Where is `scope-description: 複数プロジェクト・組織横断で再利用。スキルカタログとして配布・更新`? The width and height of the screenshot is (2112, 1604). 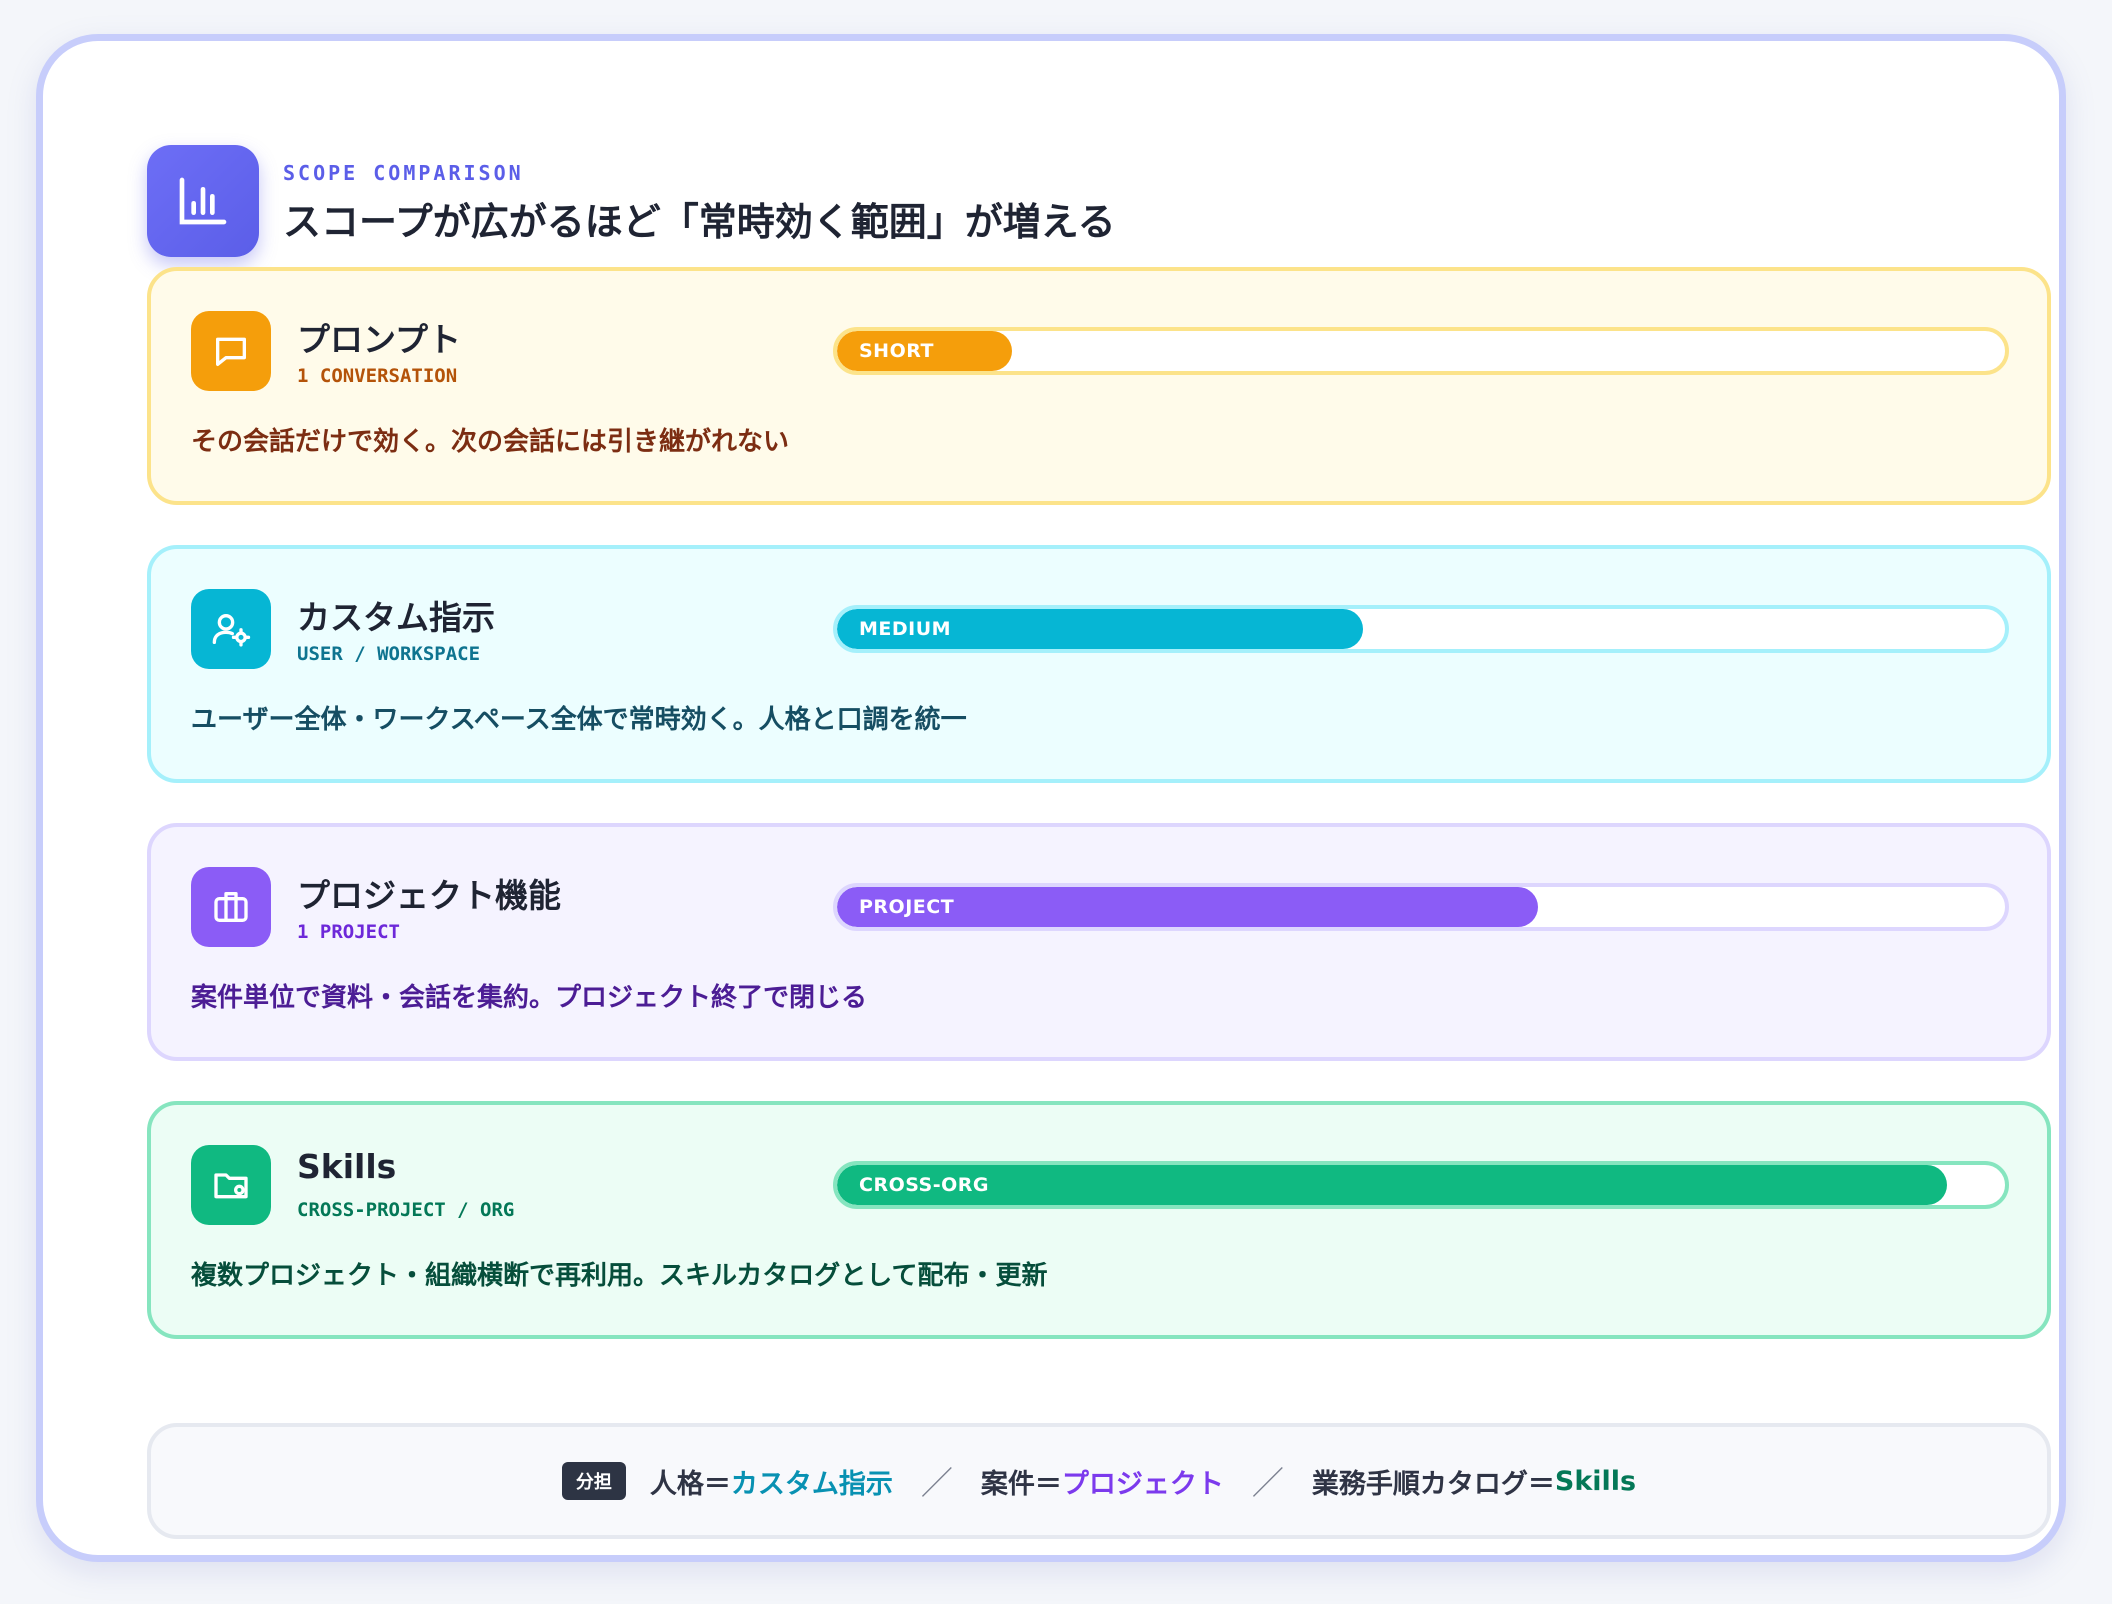
scope-description: 複数プロジェクト・組織横断で再利用。スキルカタログとして配布・更新 is located at coordinates (619, 1276).